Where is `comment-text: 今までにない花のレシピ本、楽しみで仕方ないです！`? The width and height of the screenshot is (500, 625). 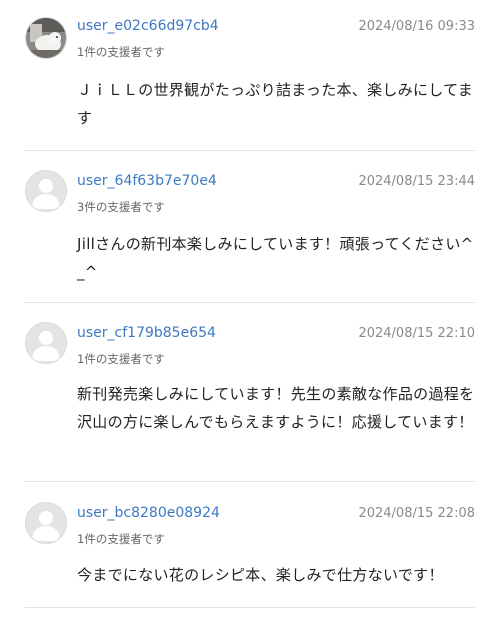 comment-text: 今までにない花のレシピ本、楽しみで仕方ないです！ is located at coordinates (260, 575).